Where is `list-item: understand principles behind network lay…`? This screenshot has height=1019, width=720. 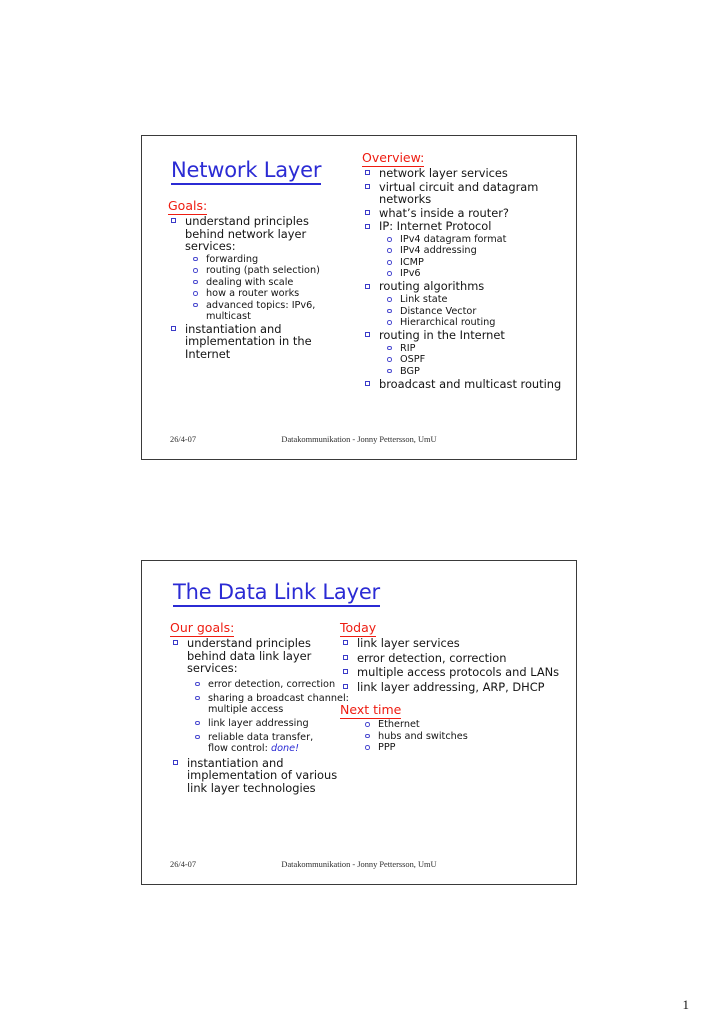 list-item: understand principles behind network lay… is located at coordinates (256, 268).